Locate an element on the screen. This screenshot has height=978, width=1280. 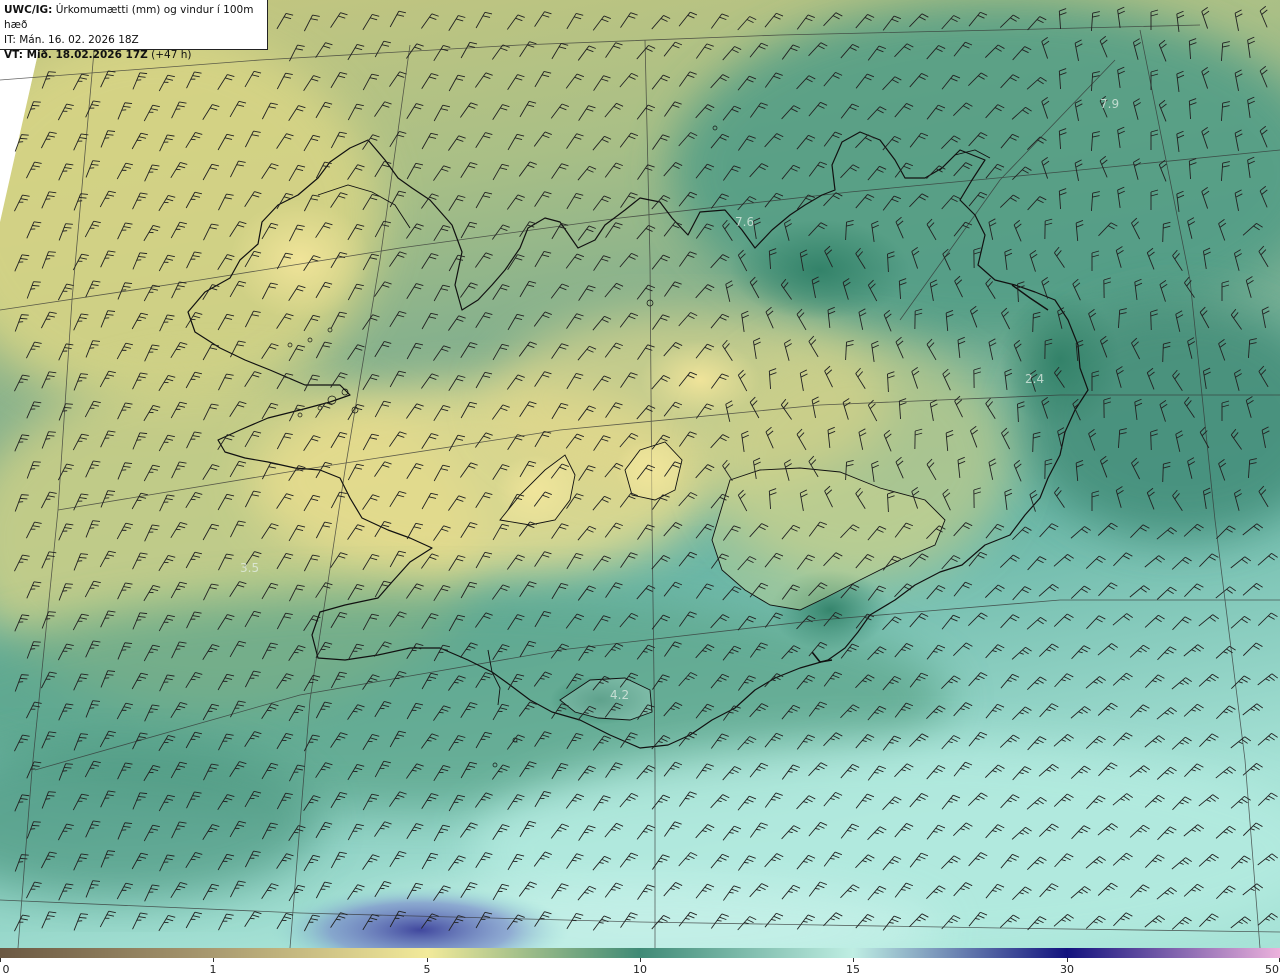
colorbar-label: 15 is located at coordinates (853, 969).